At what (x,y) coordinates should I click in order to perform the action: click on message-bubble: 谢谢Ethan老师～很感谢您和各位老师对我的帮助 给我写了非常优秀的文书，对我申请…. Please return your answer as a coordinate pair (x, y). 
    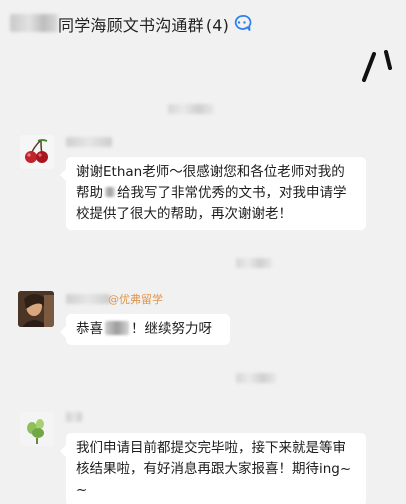
    Looking at the image, I should click on (213, 193).